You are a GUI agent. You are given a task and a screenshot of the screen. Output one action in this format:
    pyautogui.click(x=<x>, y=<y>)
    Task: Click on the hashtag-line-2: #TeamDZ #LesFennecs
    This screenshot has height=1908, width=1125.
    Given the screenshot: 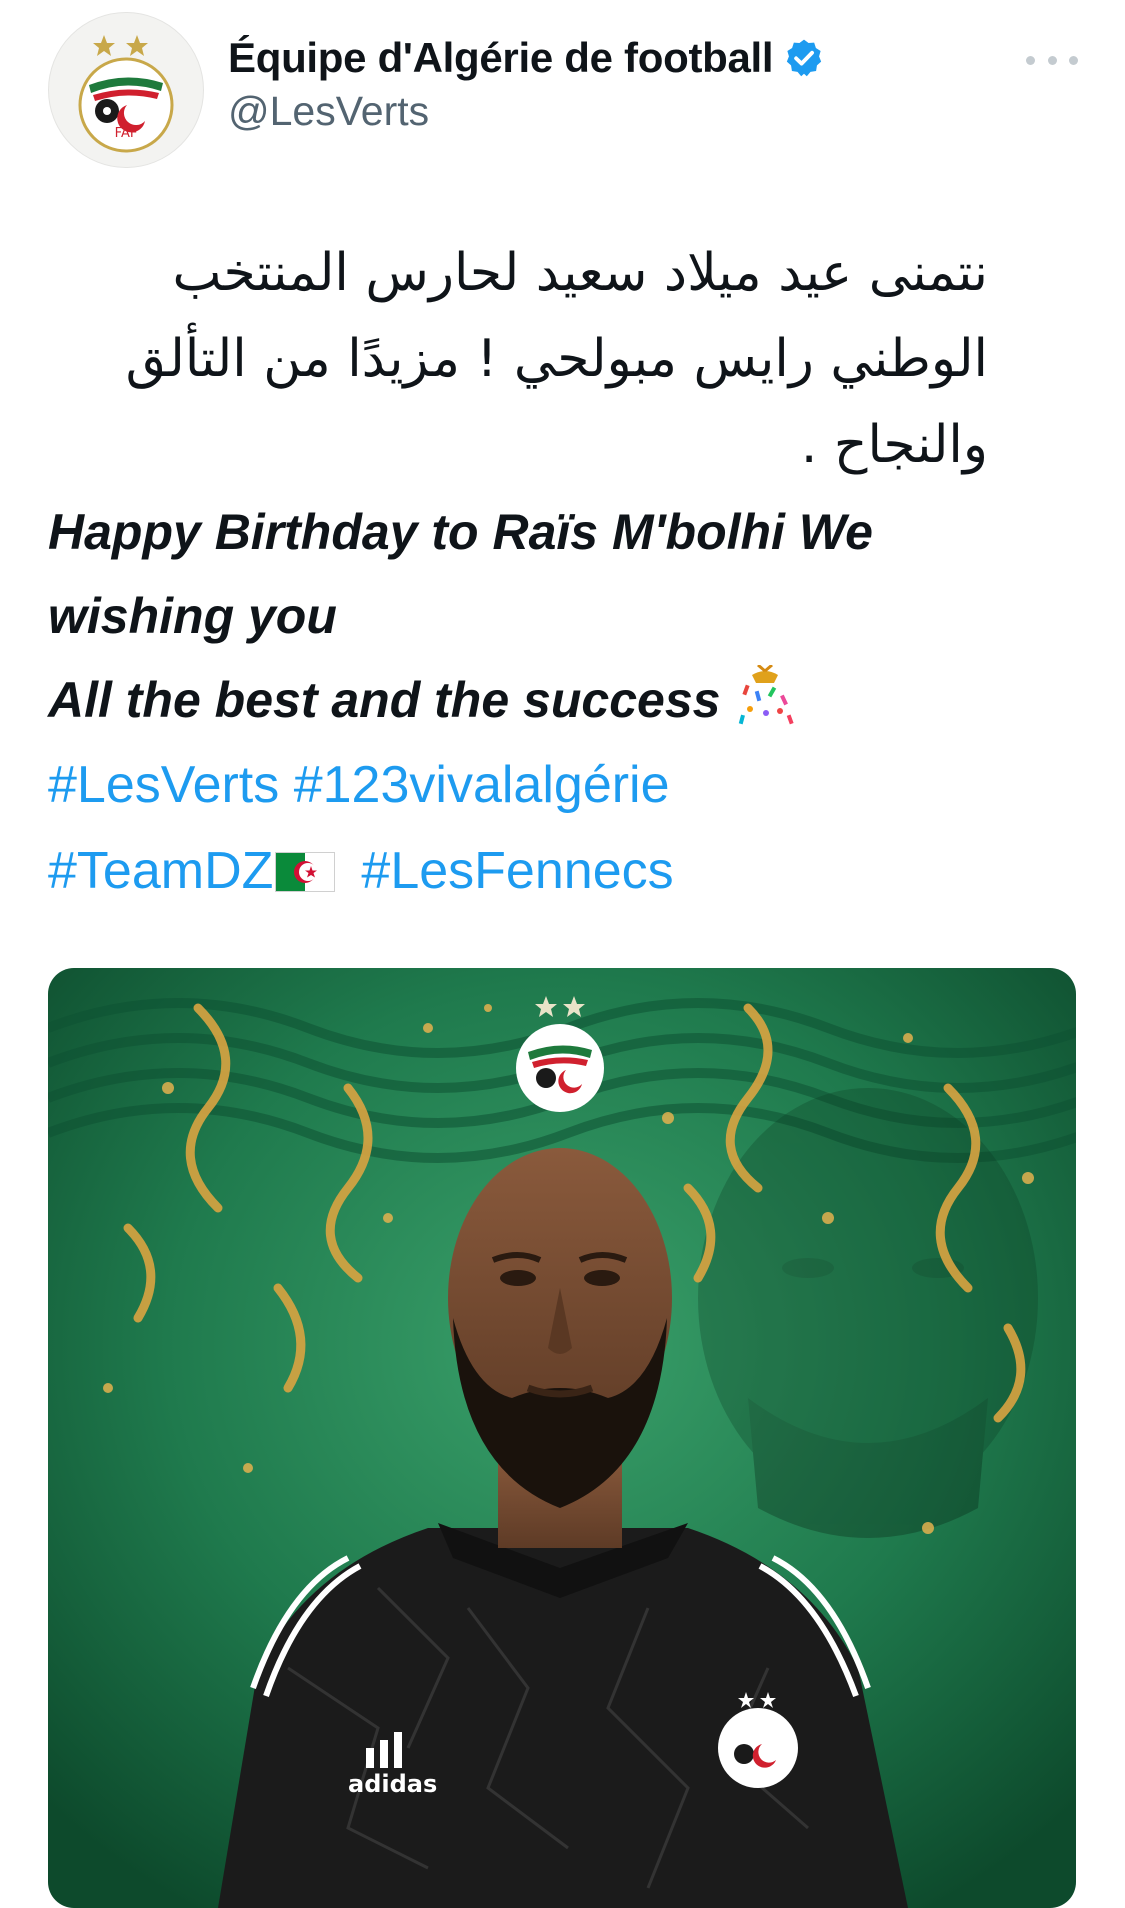 What is the action you would take?
    pyautogui.click(x=548, y=871)
    